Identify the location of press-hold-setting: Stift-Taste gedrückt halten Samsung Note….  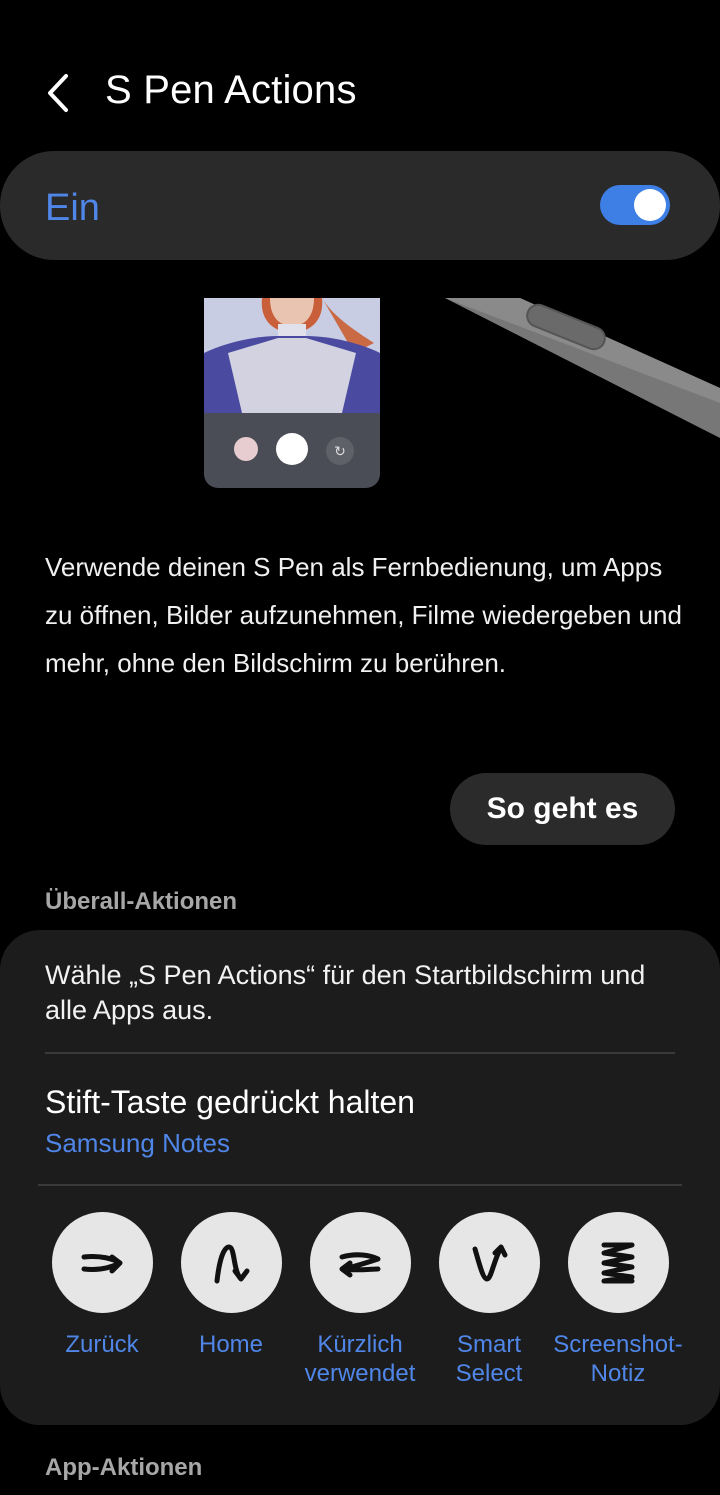
(360, 1125).